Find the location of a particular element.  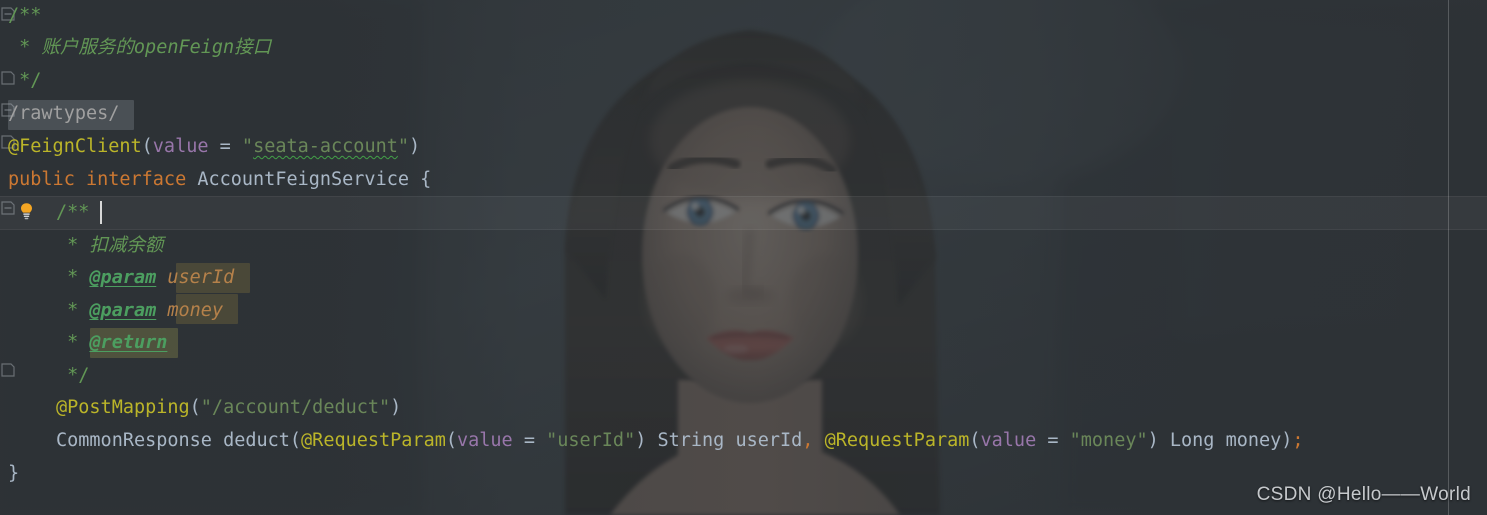

code-line: @FeignClient(value = "seata-account") is located at coordinates (743, 147).